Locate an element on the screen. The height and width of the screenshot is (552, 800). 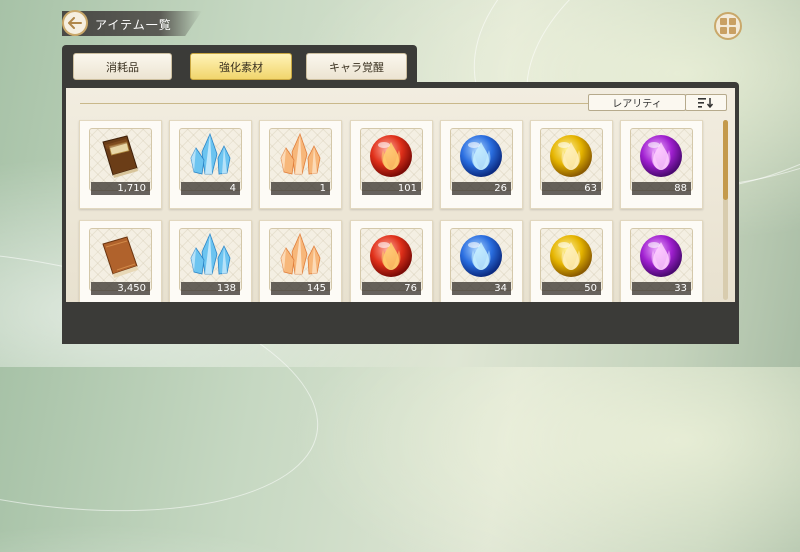
item-count: 33 is located at coordinates (661, 288).